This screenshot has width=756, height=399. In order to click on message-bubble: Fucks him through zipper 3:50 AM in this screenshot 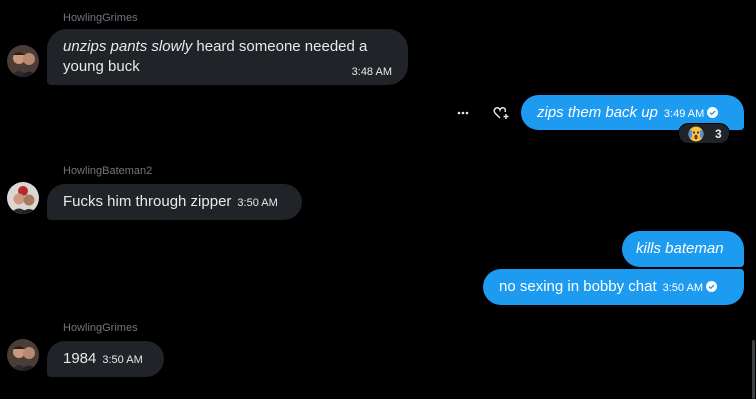, I will do `click(174, 202)`.